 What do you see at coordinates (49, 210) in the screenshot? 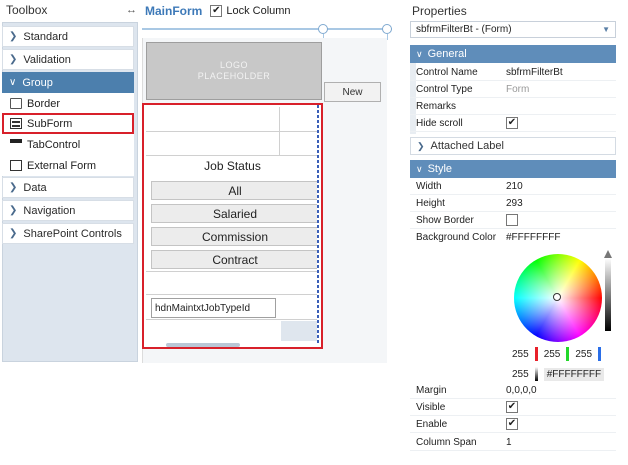
I see `toolbox-section-label: Navigation` at bounding box center [49, 210].